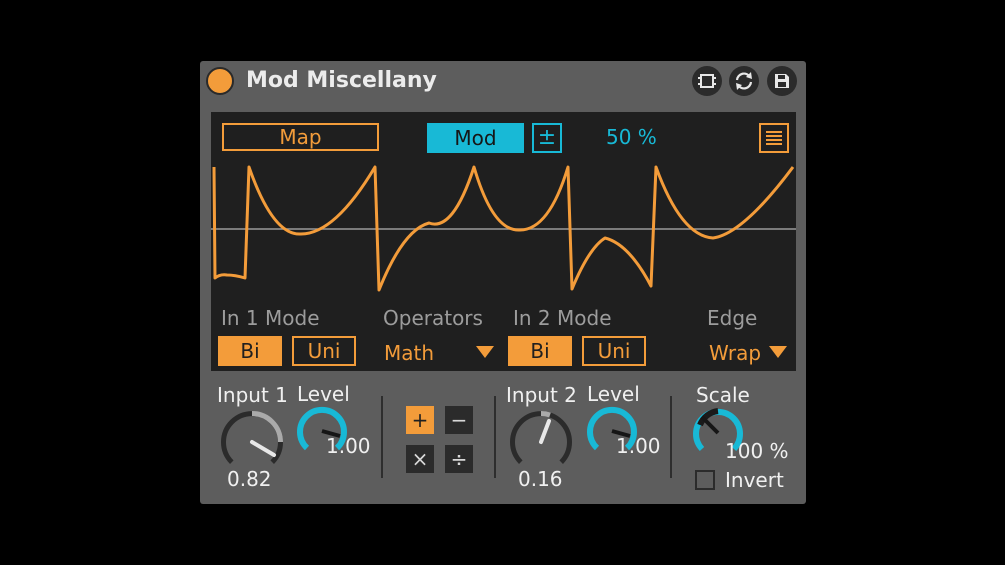 The height and width of the screenshot is (565, 1005). What do you see at coordinates (475, 138) in the screenshot?
I see `mod-button: Mod` at bounding box center [475, 138].